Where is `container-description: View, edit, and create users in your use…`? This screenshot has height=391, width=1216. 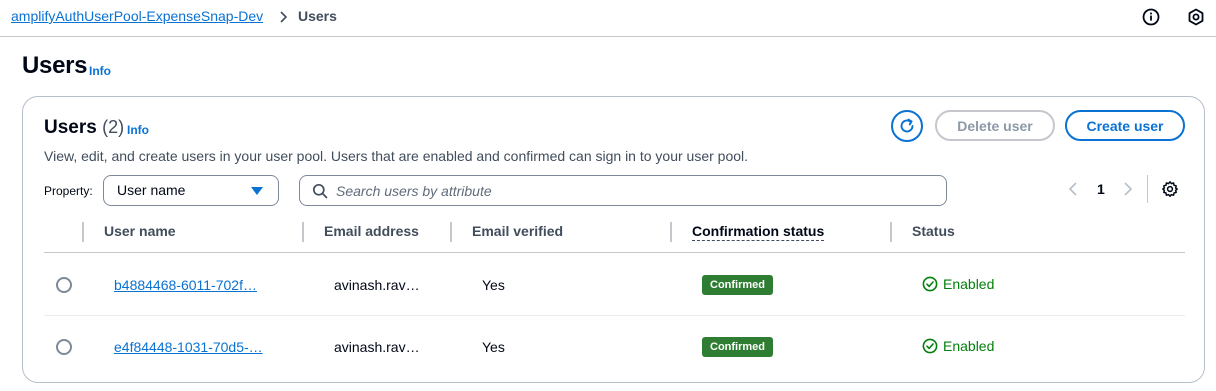 container-description: View, edit, and create users in your use… is located at coordinates (396, 156).